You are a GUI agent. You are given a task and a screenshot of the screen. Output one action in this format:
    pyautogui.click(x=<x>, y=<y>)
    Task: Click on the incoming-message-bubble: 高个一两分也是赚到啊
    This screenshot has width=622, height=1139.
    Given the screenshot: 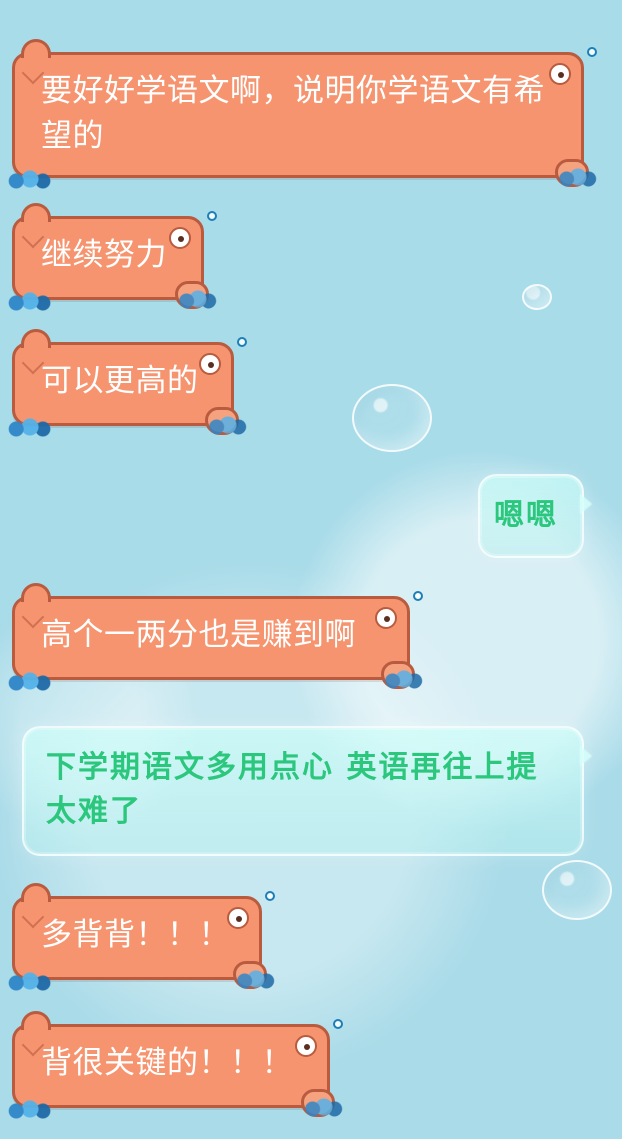 What is the action you would take?
    pyautogui.click(x=215, y=637)
    